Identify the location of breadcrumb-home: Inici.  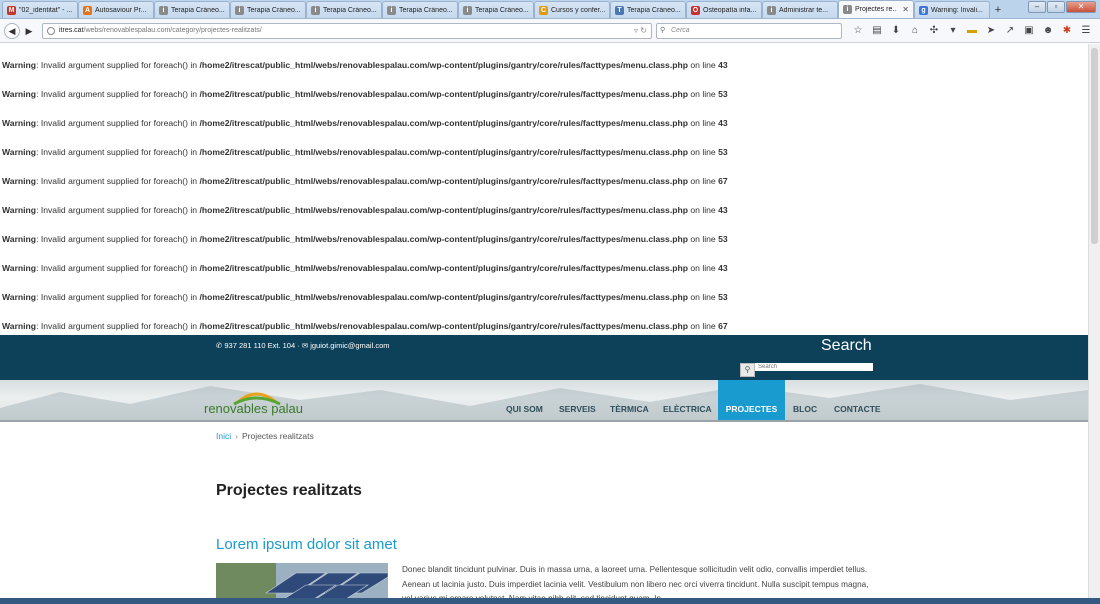
(223, 436).